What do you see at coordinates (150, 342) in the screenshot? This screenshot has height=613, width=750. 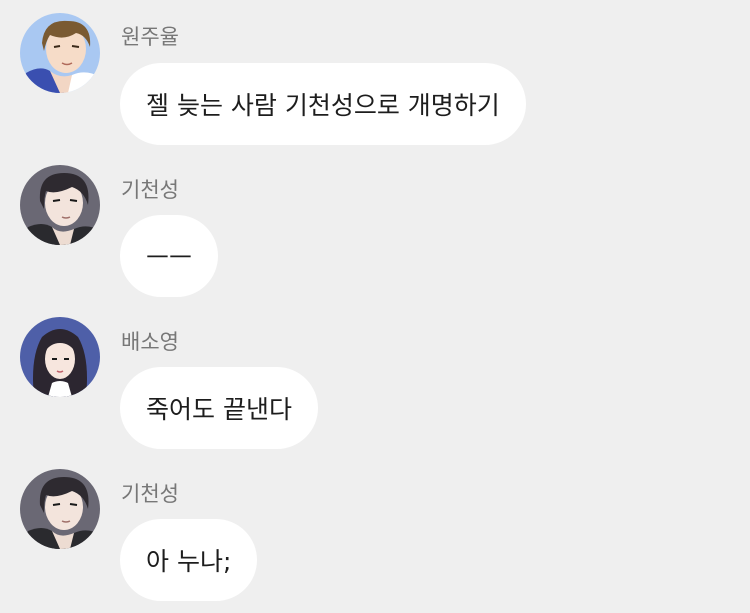 I see `sender-name: 배소영` at bounding box center [150, 342].